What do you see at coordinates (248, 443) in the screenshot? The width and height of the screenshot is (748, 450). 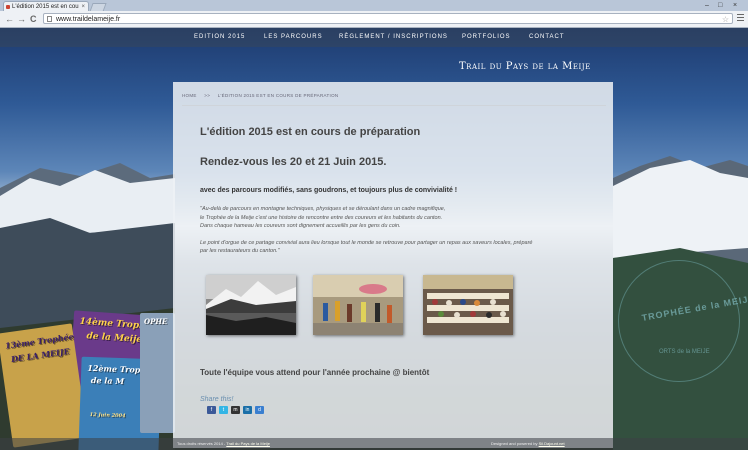 I see `footer-site-link: Trail du Pays de la Meije` at bounding box center [248, 443].